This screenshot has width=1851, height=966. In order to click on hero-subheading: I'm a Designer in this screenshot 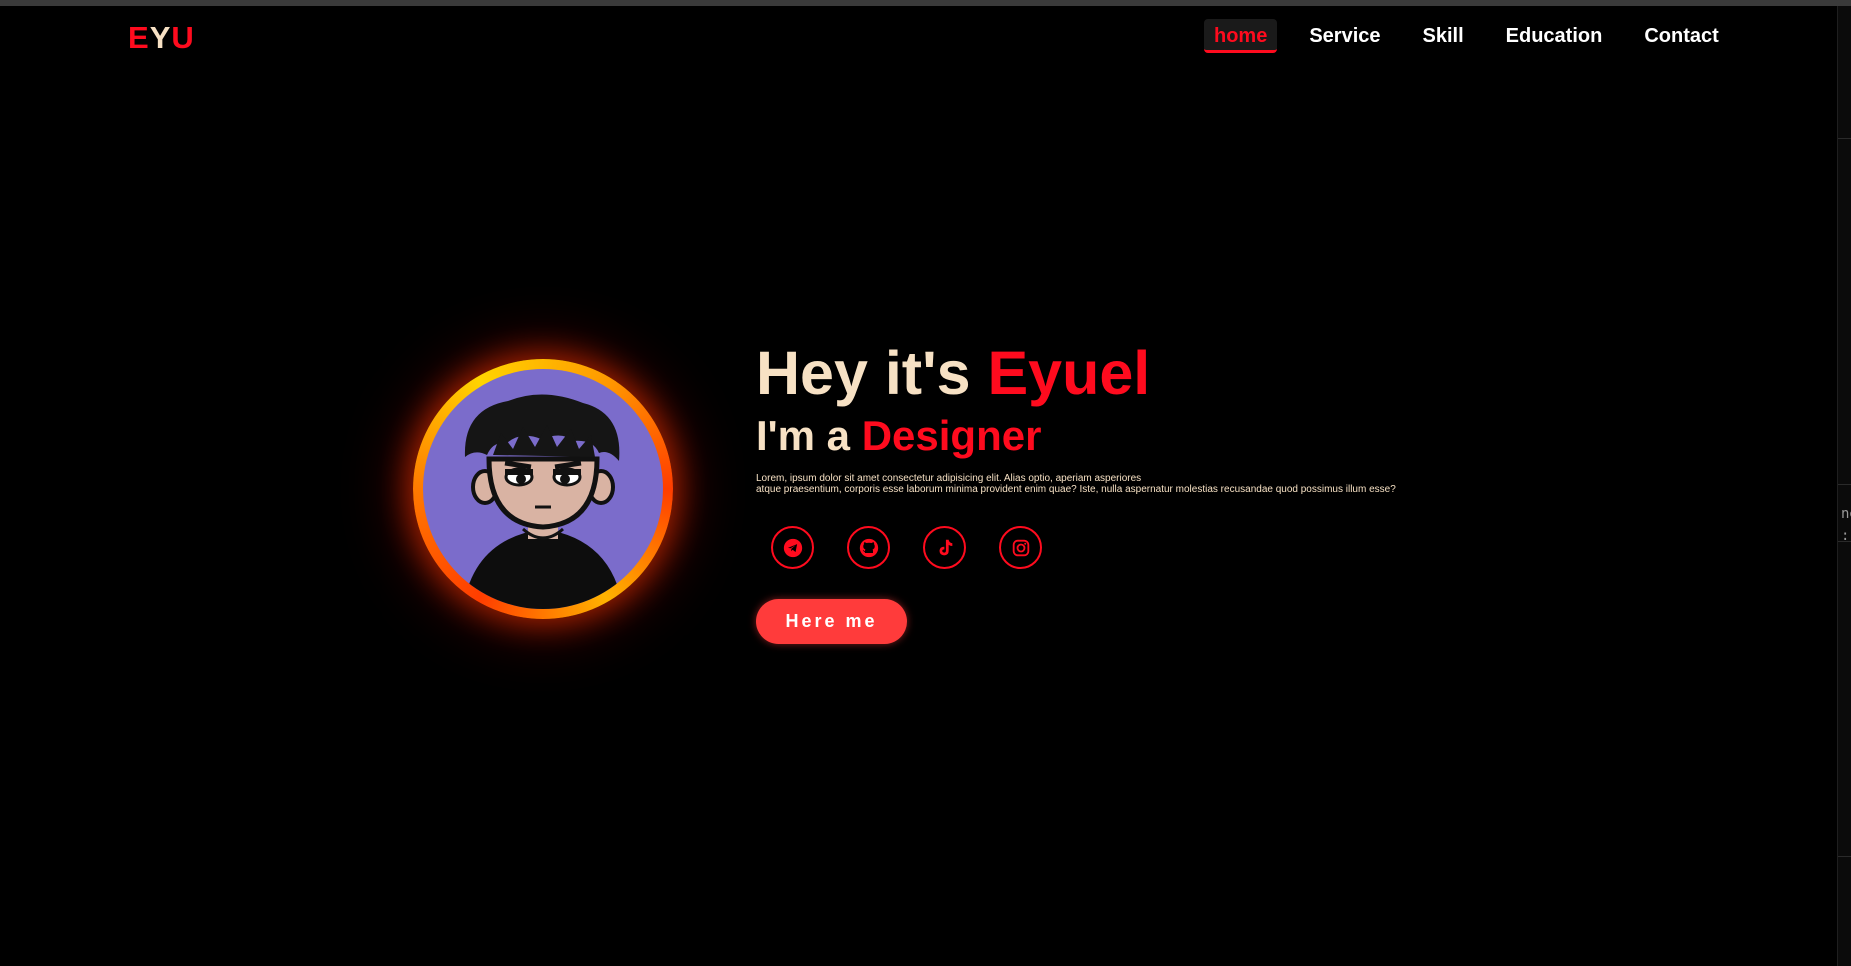, I will do `click(898, 436)`.